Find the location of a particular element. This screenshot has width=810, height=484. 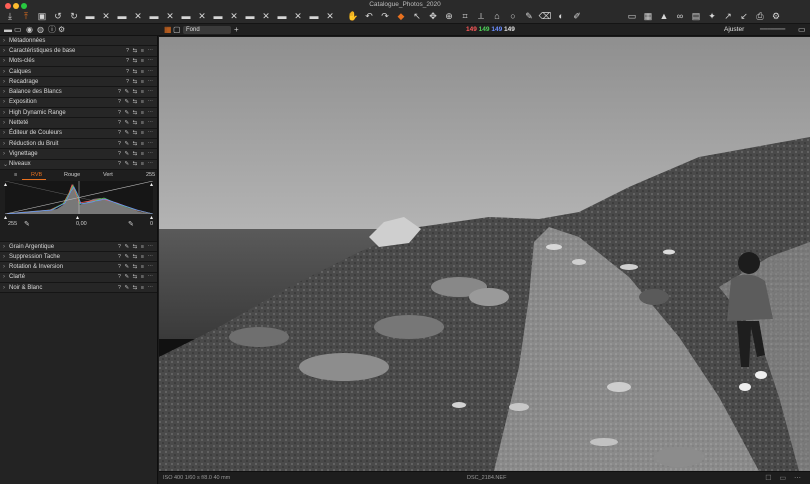

levels-tab-green: Vert is located at coordinates (108, 175).